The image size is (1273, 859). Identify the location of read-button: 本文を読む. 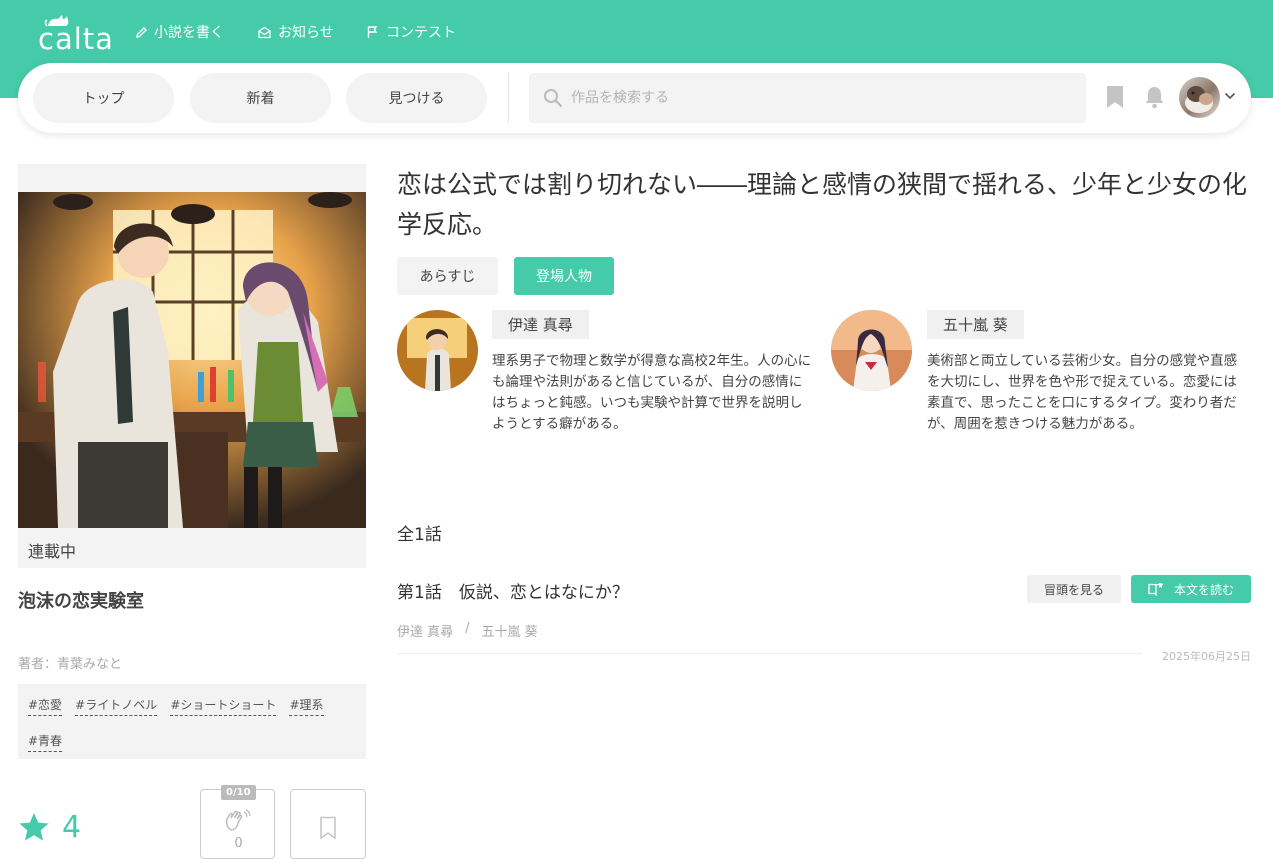
(1191, 589).